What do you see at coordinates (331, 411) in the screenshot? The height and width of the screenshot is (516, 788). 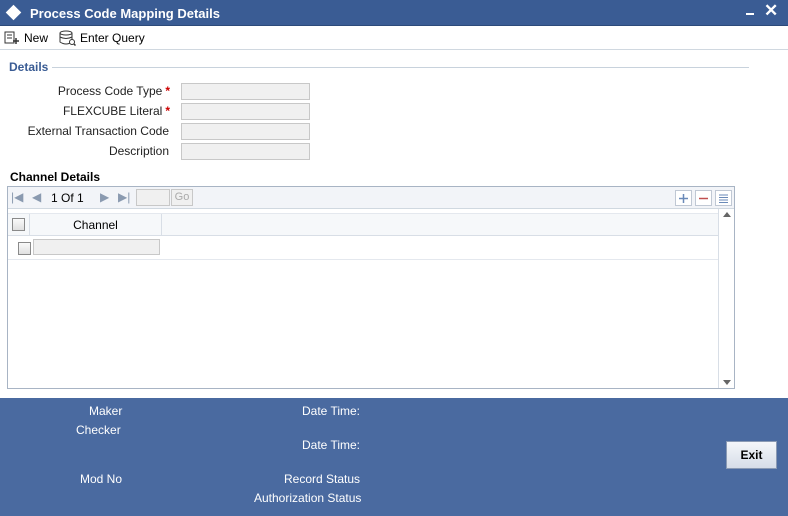 I see `maker-datetime-label: Date Time:` at bounding box center [331, 411].